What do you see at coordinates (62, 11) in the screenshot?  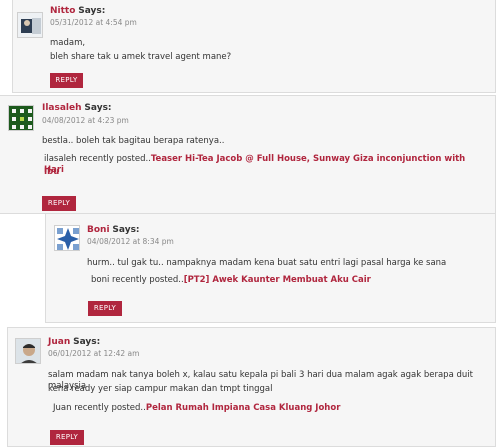 I see `author-name-link: Nitto` at bounding box center [62, 11].